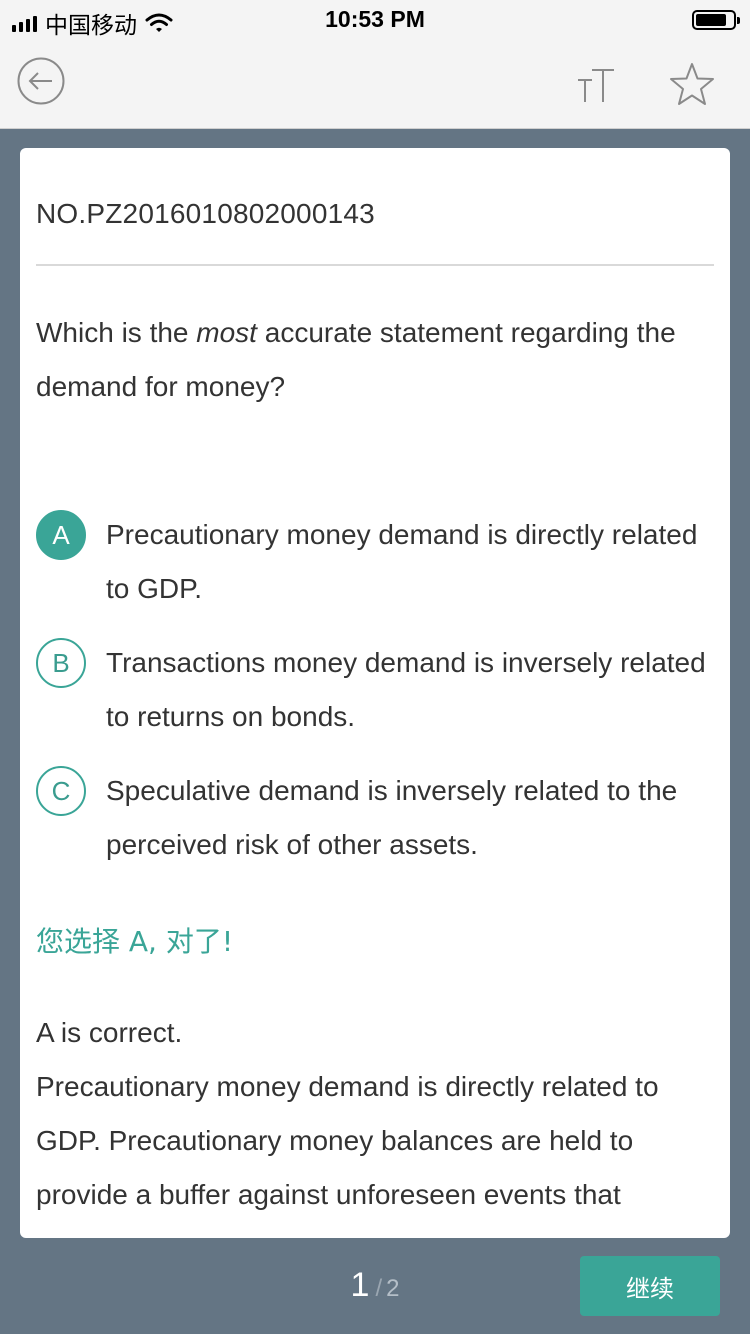 The image size is (750, 1334). Describe the element at coordinates (116, 332) in the screenshot. I see `question-text-part: Which is the` at that location.